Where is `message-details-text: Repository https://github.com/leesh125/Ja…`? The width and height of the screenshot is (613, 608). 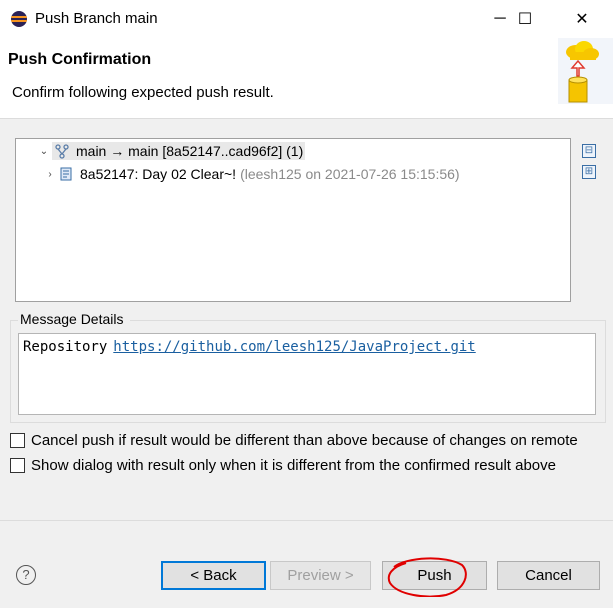
message-details-text: Repository https://github.com/leesh125/Ja… is located at coordinates (307, 374).